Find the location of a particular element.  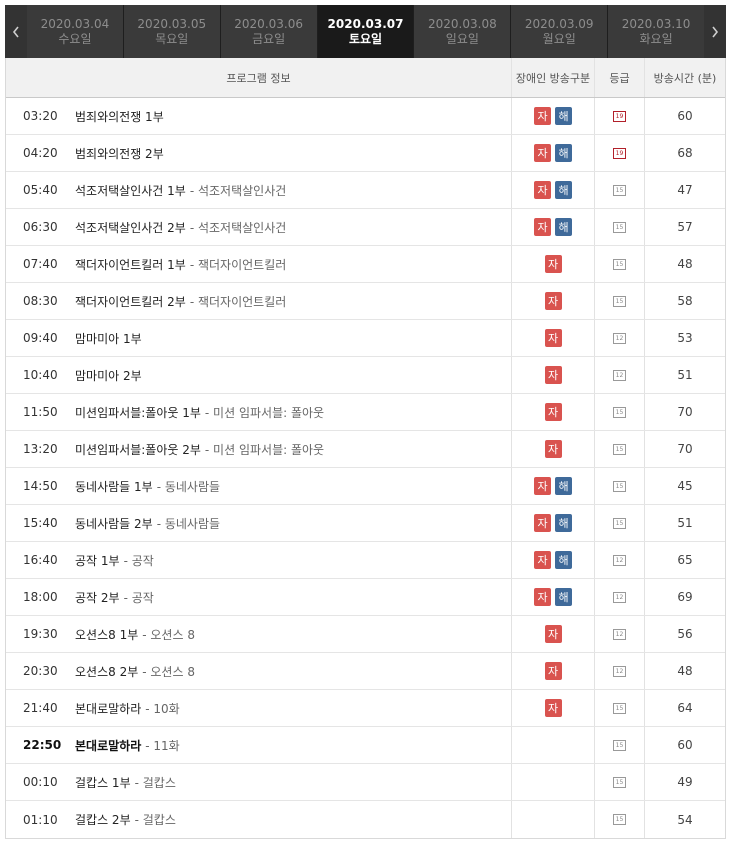

program-title: 걸캅스 1부 is located at coordinates (103, 782).